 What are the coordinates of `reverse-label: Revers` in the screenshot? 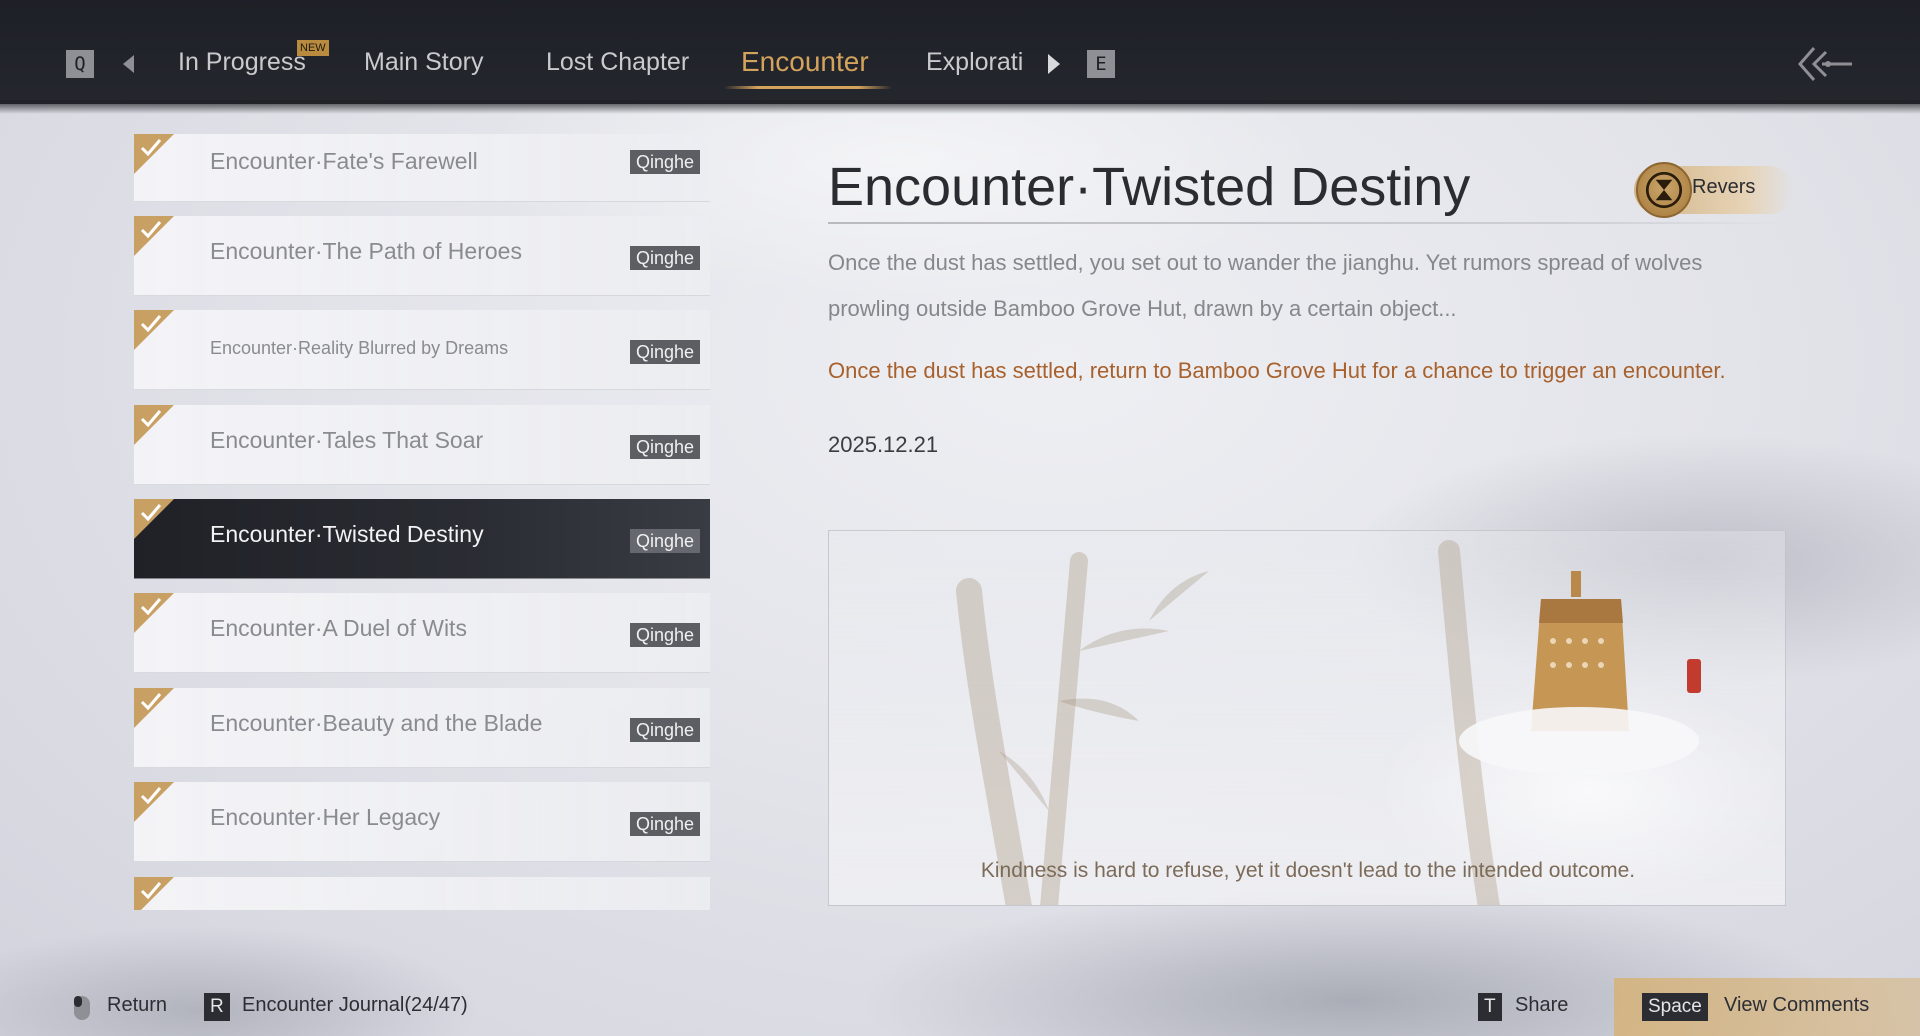 It's located at (1723, 187).